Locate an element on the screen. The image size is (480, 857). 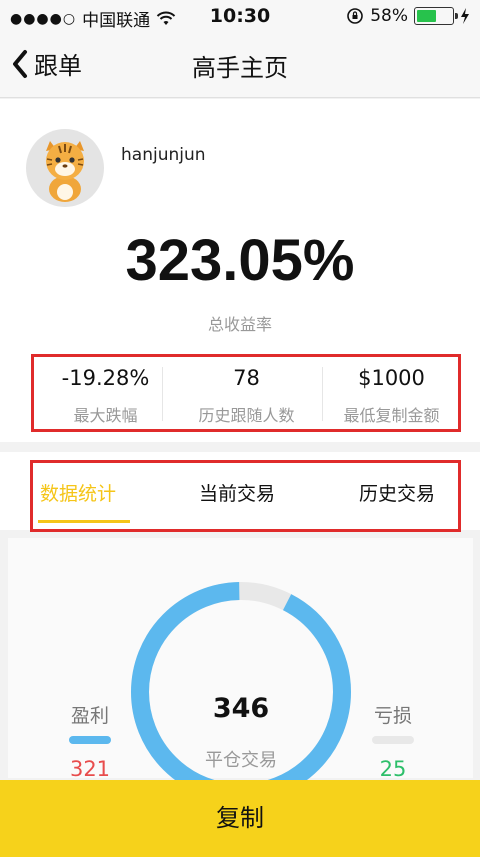
charging-icon is located at coordinates (465, 16).